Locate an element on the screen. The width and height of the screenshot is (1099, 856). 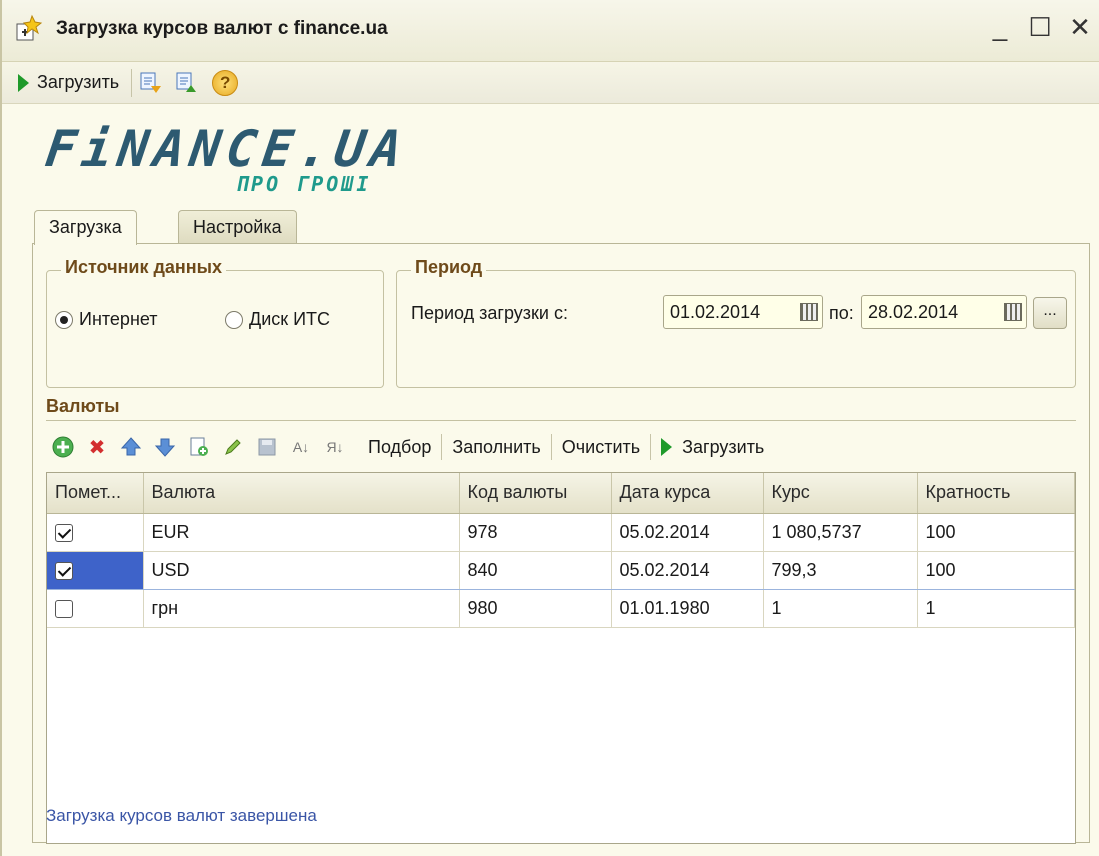
radio-its-disk-label: Диск ИТС is located at coordinates (290, 319).